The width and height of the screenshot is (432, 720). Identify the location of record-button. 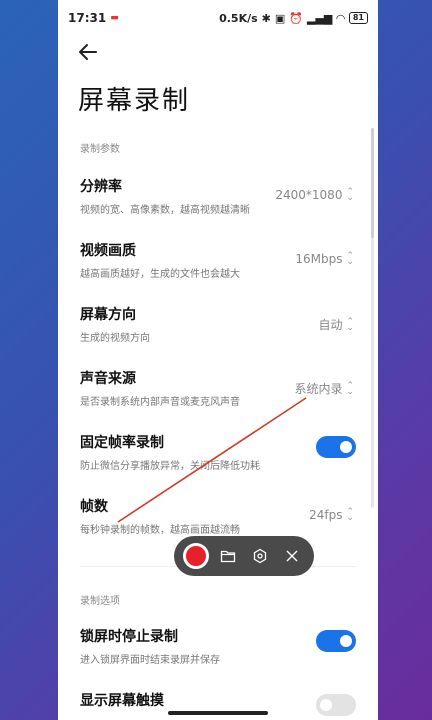
(196, 556).